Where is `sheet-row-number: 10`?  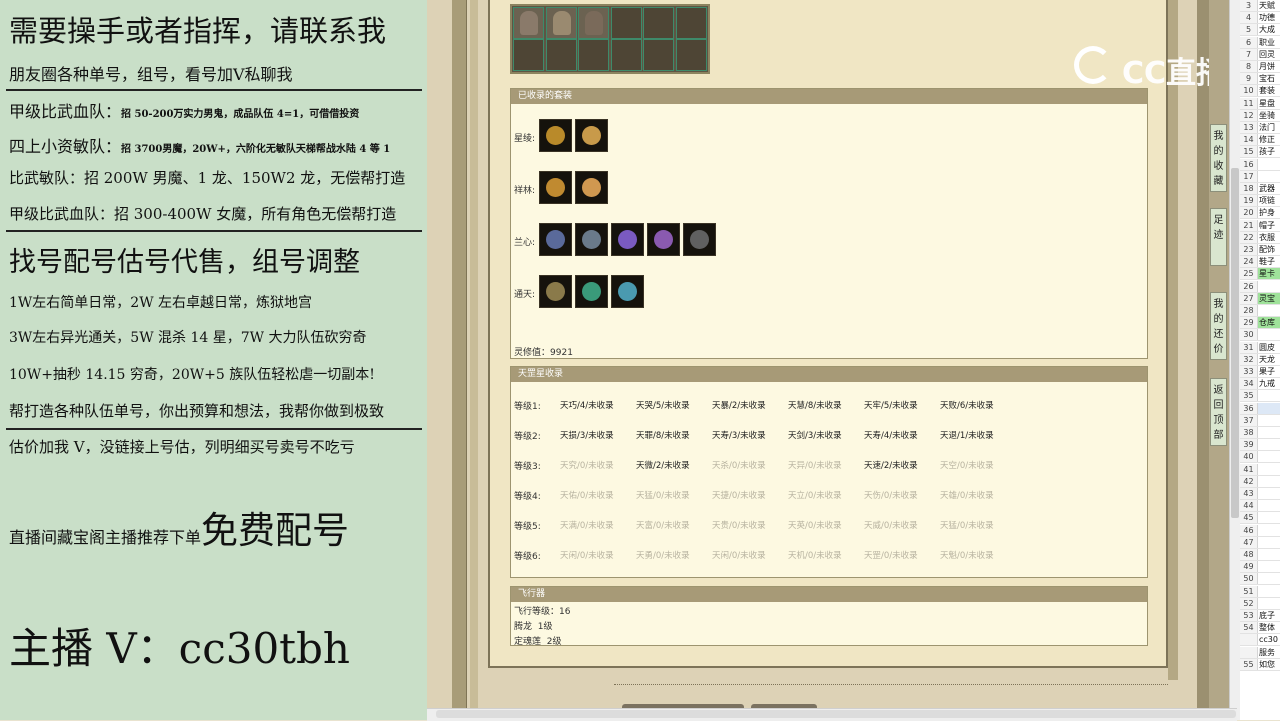 sheet-row-number: 10 is located at coordinates (1249, 91).